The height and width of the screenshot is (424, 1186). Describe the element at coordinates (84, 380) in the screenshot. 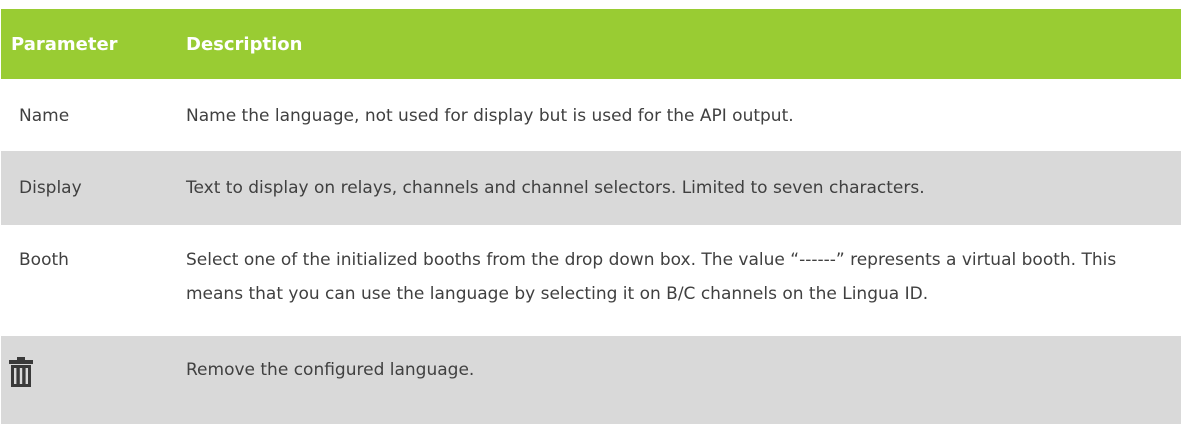

I see `row-parameter-remove` at that location.